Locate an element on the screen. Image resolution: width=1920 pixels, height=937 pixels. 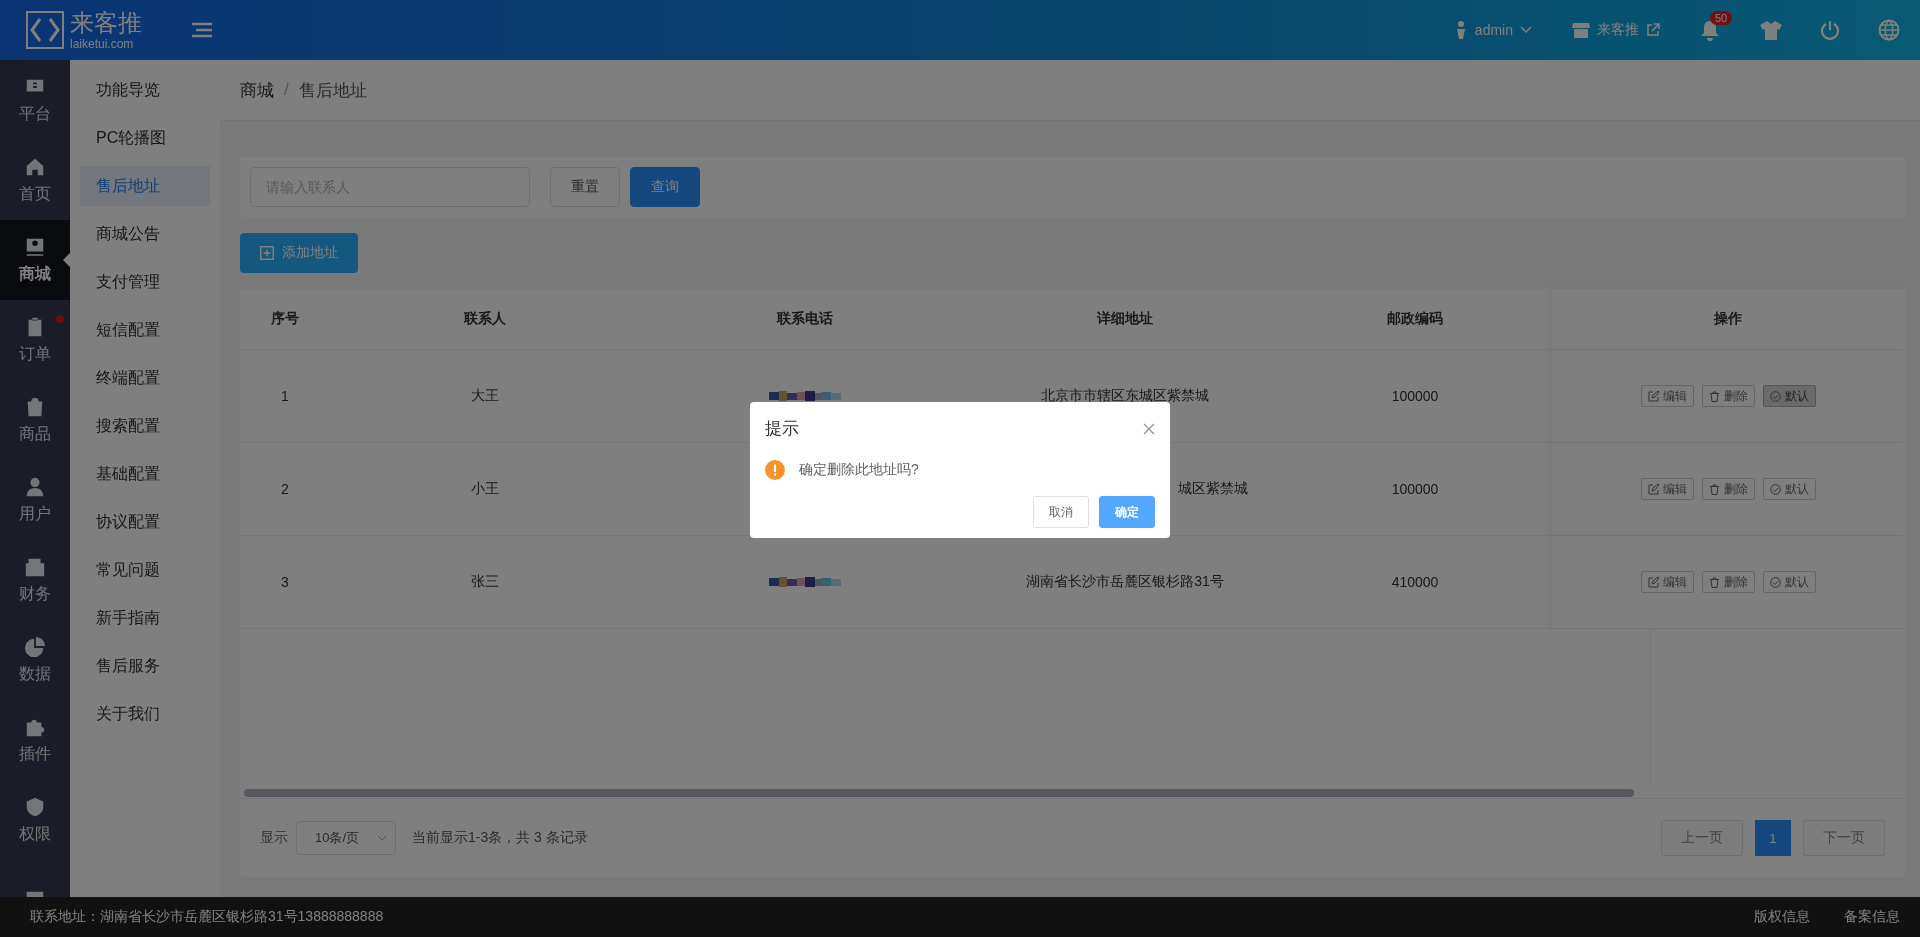
sub-menu-item: 商城公告 is located at coordinates (145, 234).